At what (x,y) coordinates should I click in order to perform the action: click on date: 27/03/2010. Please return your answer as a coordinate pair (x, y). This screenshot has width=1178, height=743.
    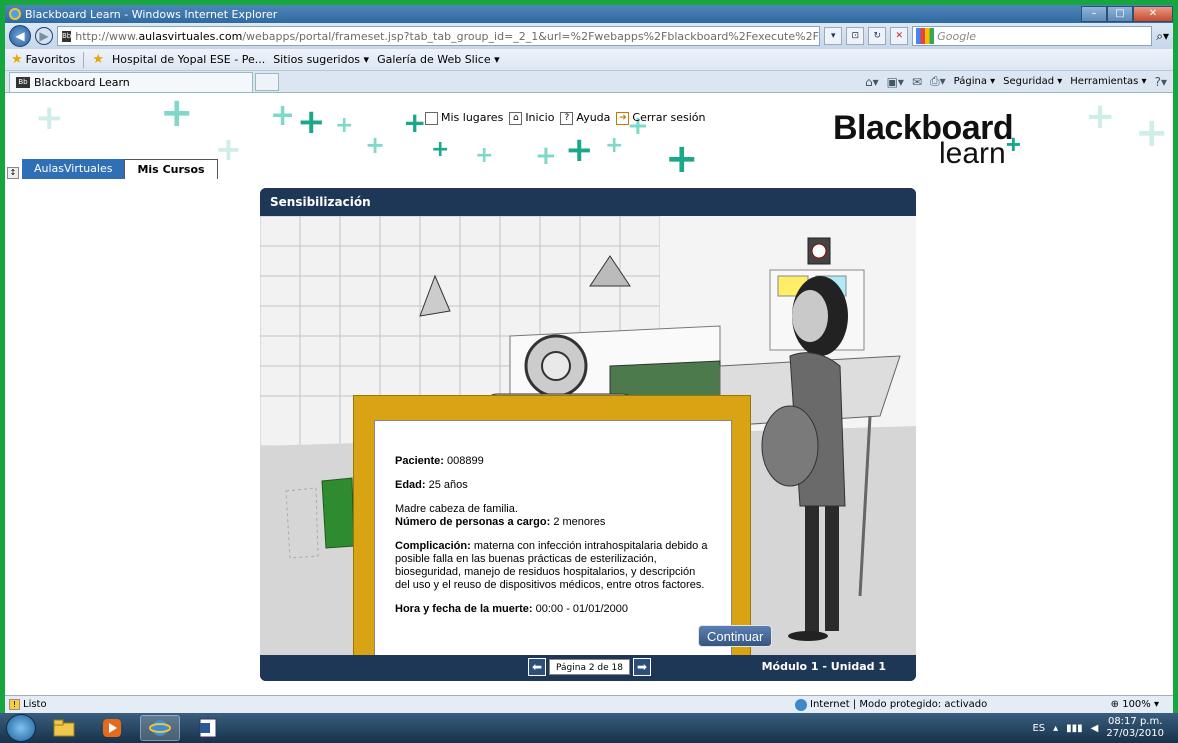
    Looking at the image, I should click on (1135, 733).